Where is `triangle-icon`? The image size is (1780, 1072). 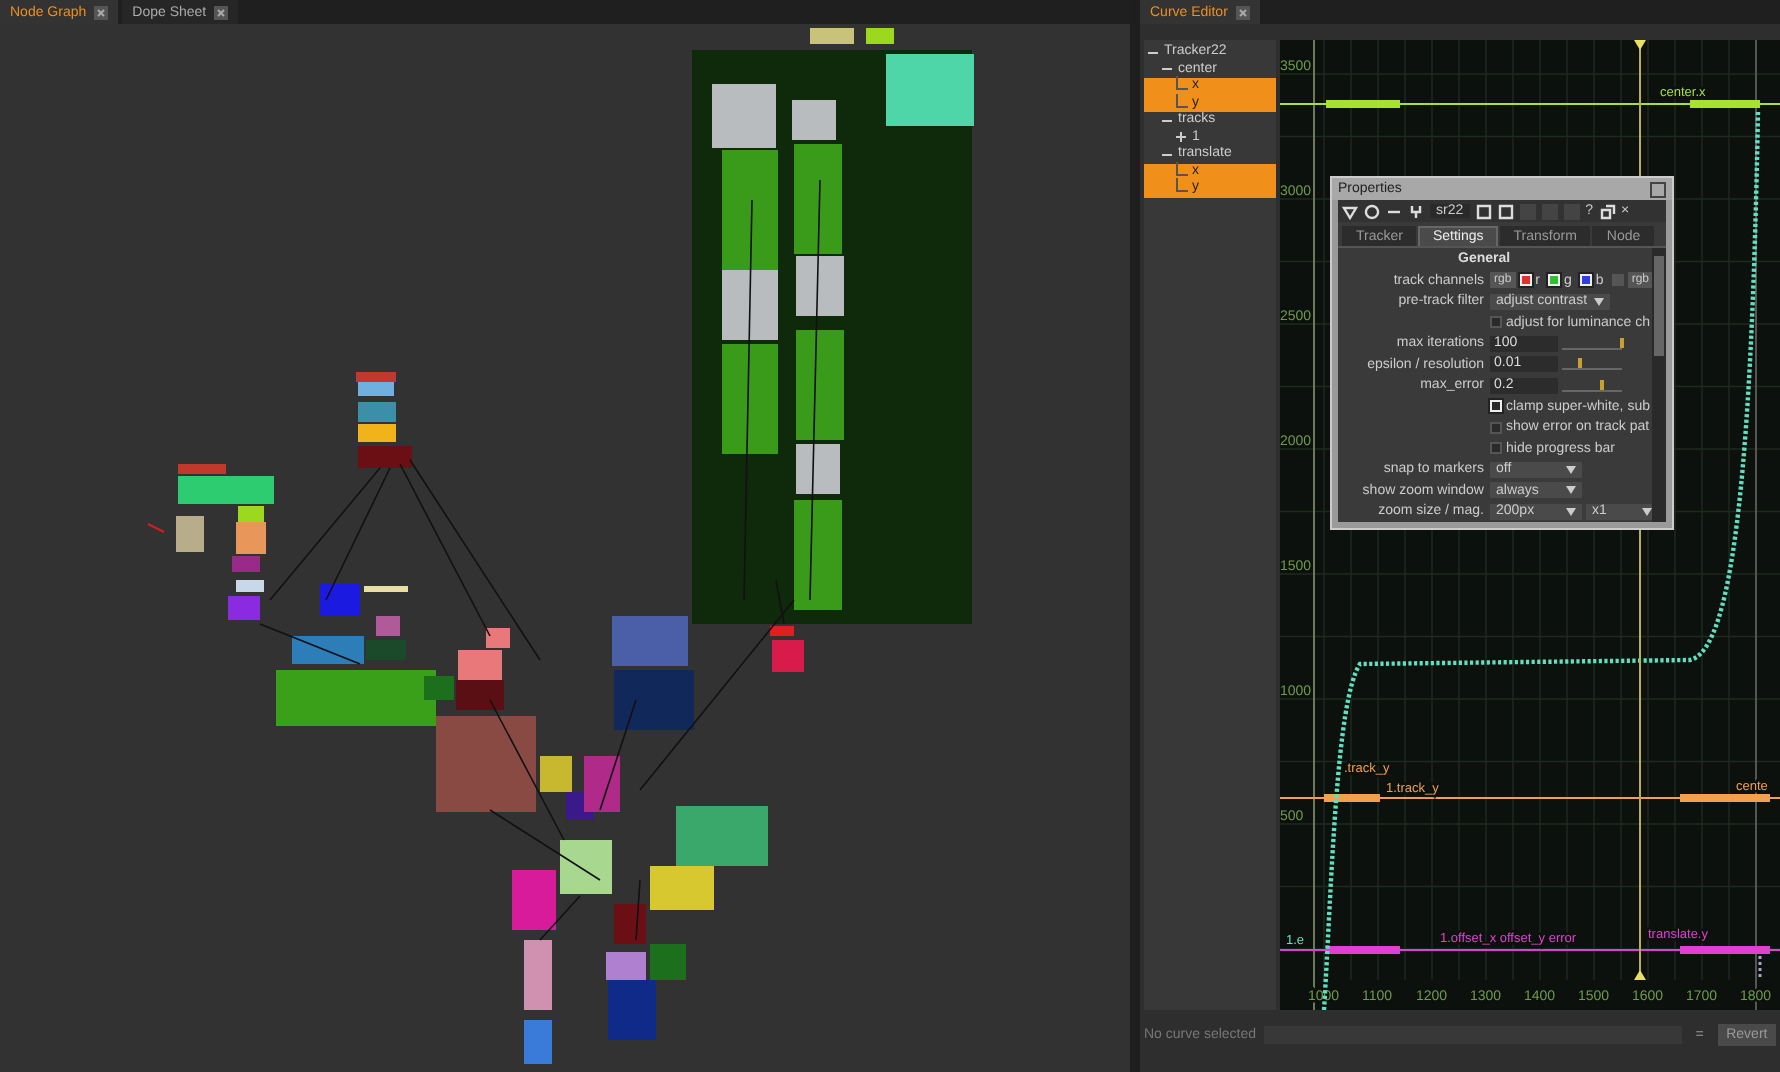
triangle-icon is located at coordinates (1350, 211).